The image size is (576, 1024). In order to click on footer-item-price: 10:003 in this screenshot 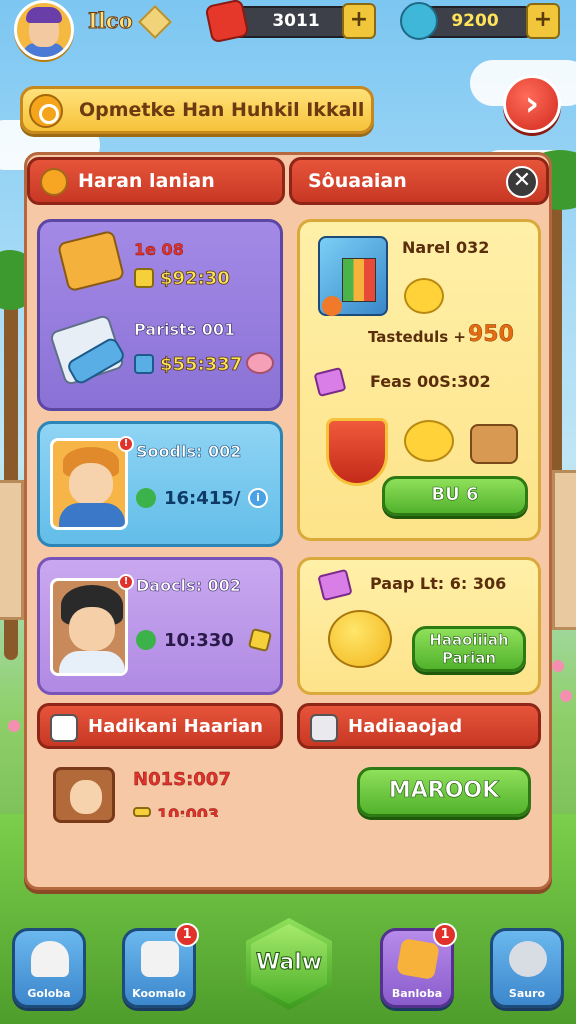, I will do `click(188, 811)`.